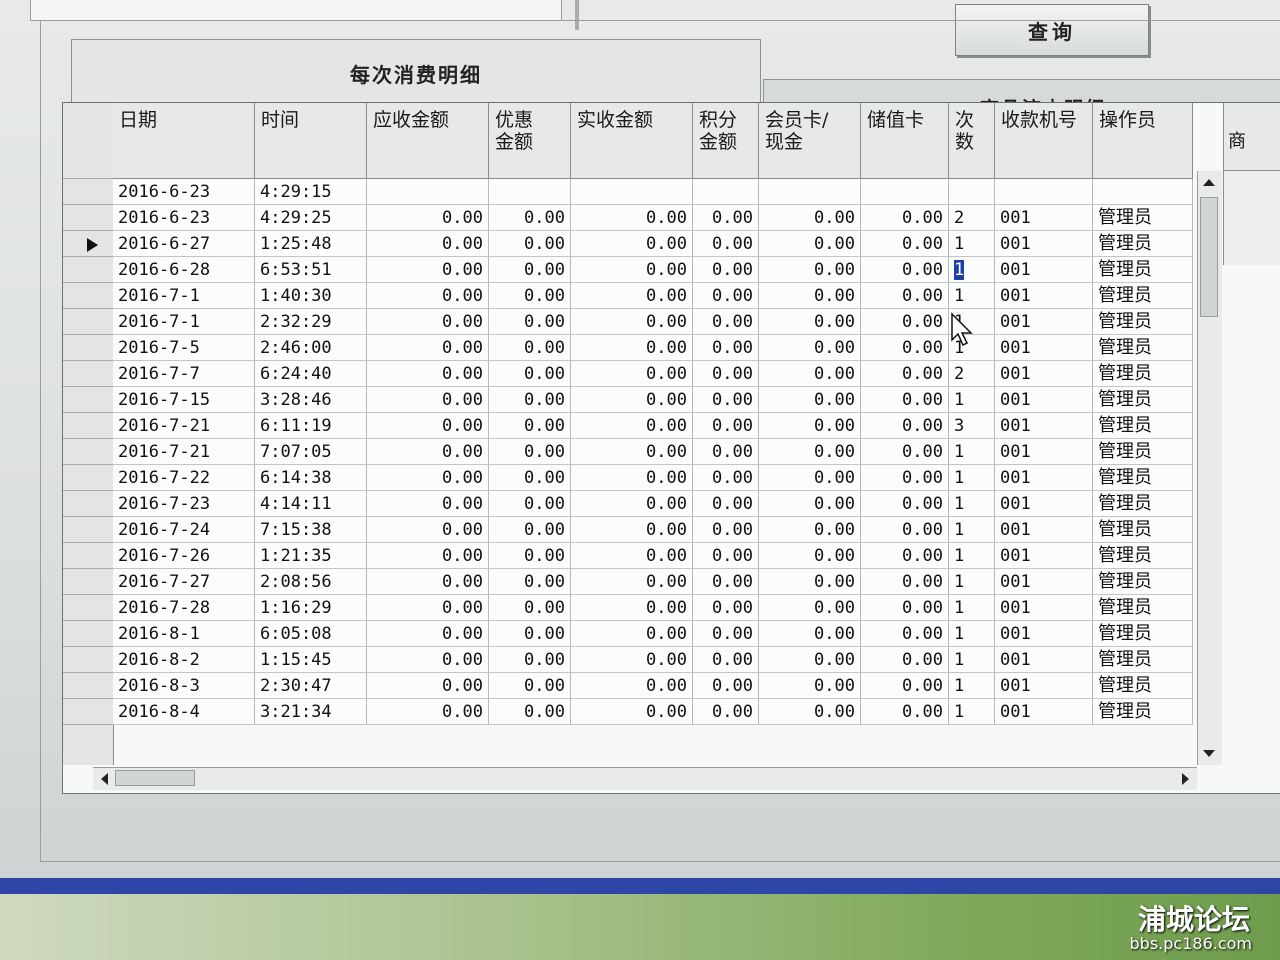  What do you see at coordinates (632, 141) in the screenshot?
I see `column-header-received: 实收金额` at bounding box center [632, 141].